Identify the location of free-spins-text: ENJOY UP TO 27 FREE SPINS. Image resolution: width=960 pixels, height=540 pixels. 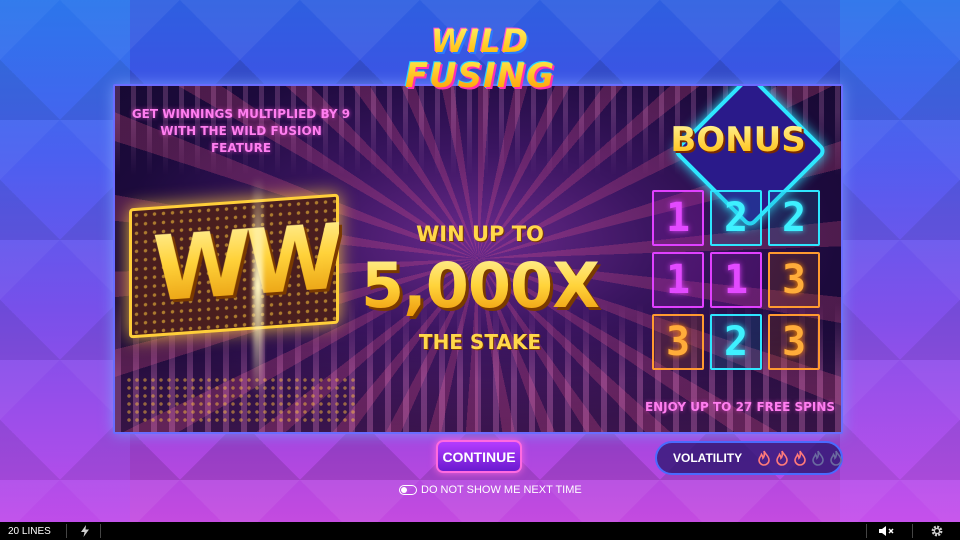
(740, 407).